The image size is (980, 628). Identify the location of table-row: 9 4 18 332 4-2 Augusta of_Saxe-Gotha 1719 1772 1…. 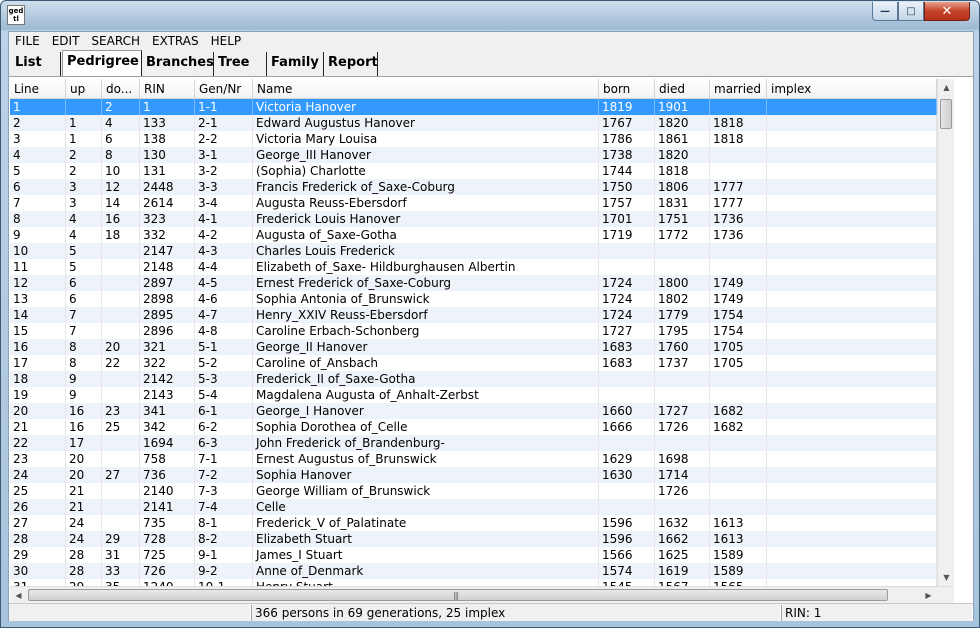
(473, 235).